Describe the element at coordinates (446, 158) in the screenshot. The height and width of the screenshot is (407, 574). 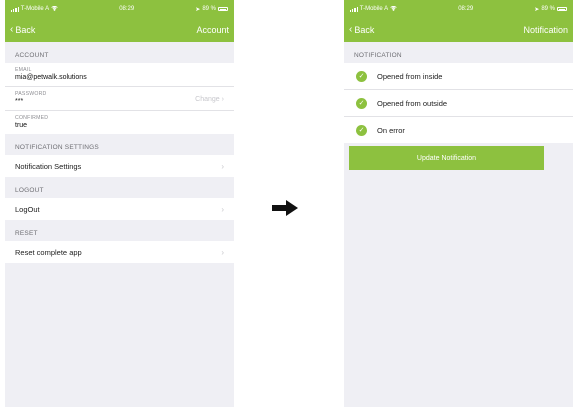
I see `update-notification-button: Update Notification` at that location.